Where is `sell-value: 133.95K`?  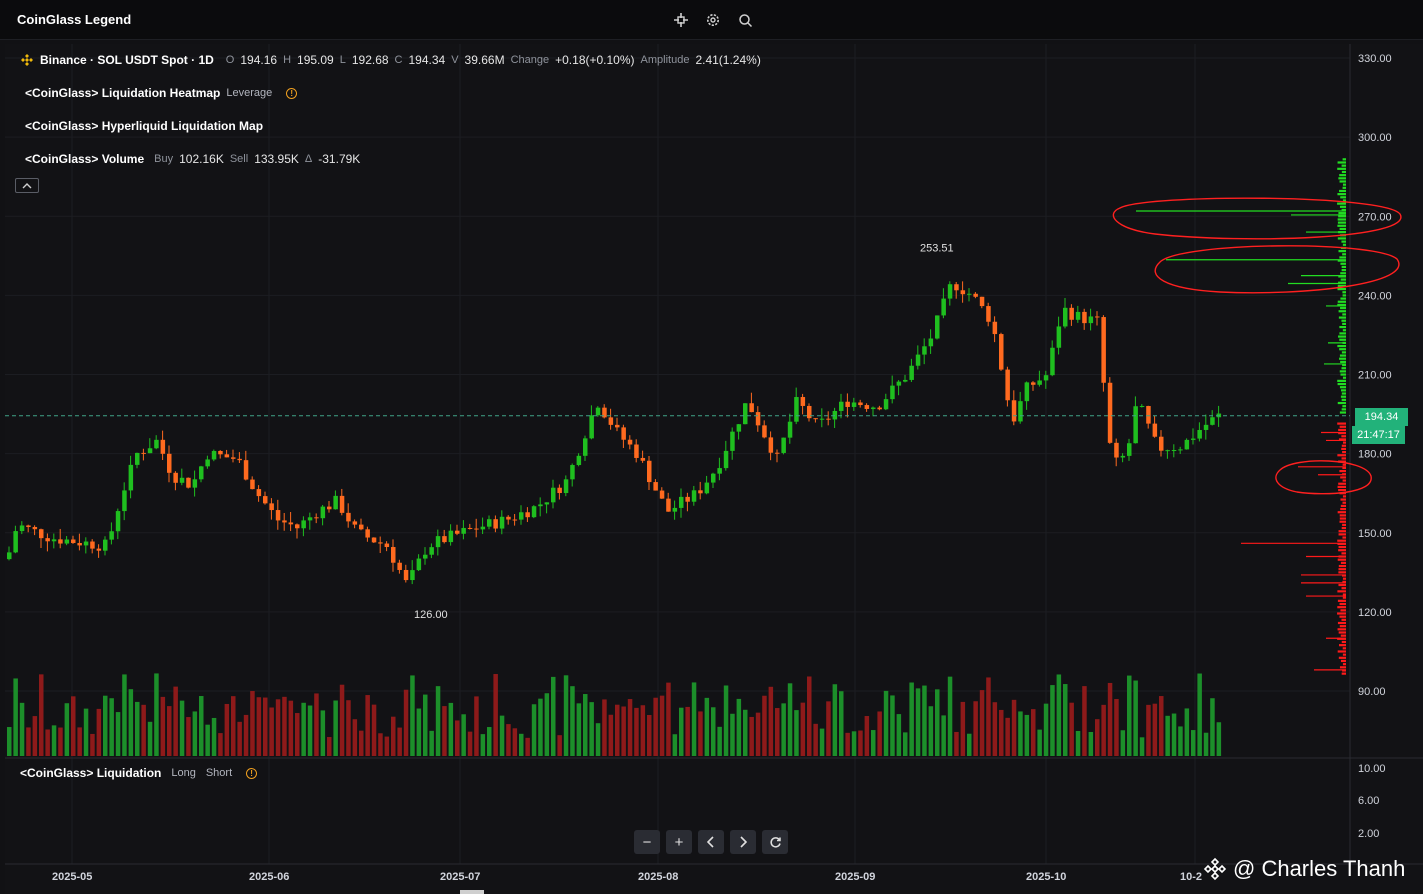
sell-value: 133.95K is located at coordinates (276, 159).